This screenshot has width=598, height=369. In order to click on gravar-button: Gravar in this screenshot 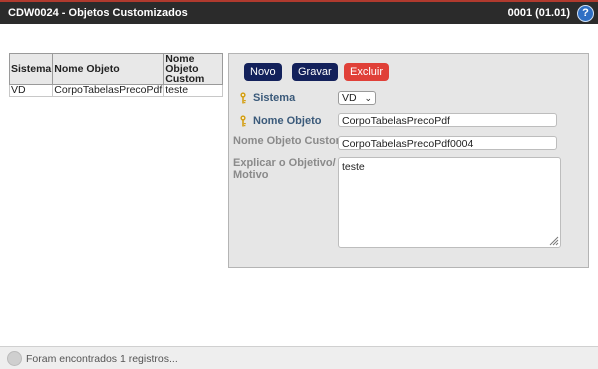, I will do `click(315, 72)`.